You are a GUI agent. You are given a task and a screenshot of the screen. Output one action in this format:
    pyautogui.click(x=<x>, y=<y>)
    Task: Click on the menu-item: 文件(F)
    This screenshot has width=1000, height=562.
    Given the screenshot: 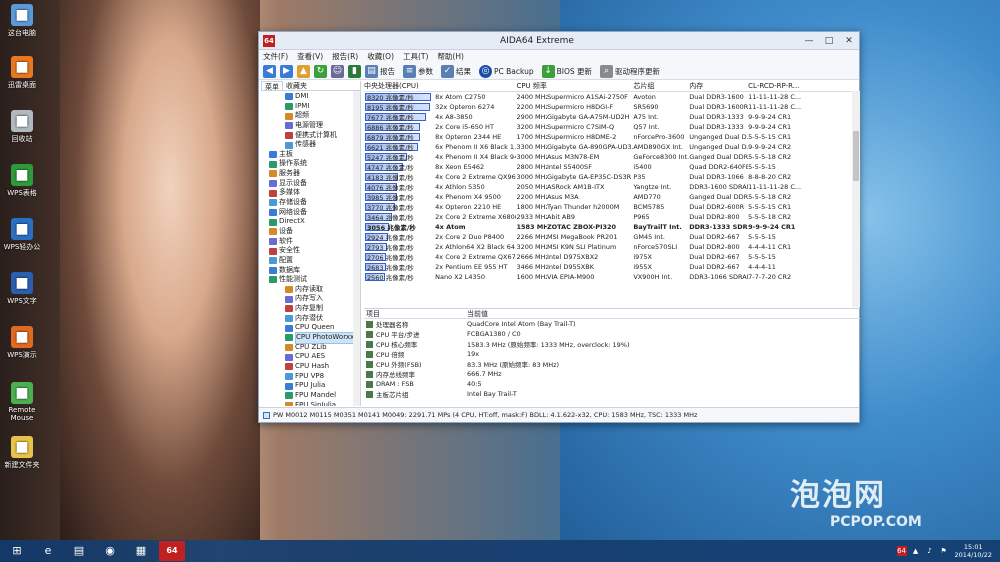 What is the action you would take?
    pyautogui.click(x=275, y=56)
    